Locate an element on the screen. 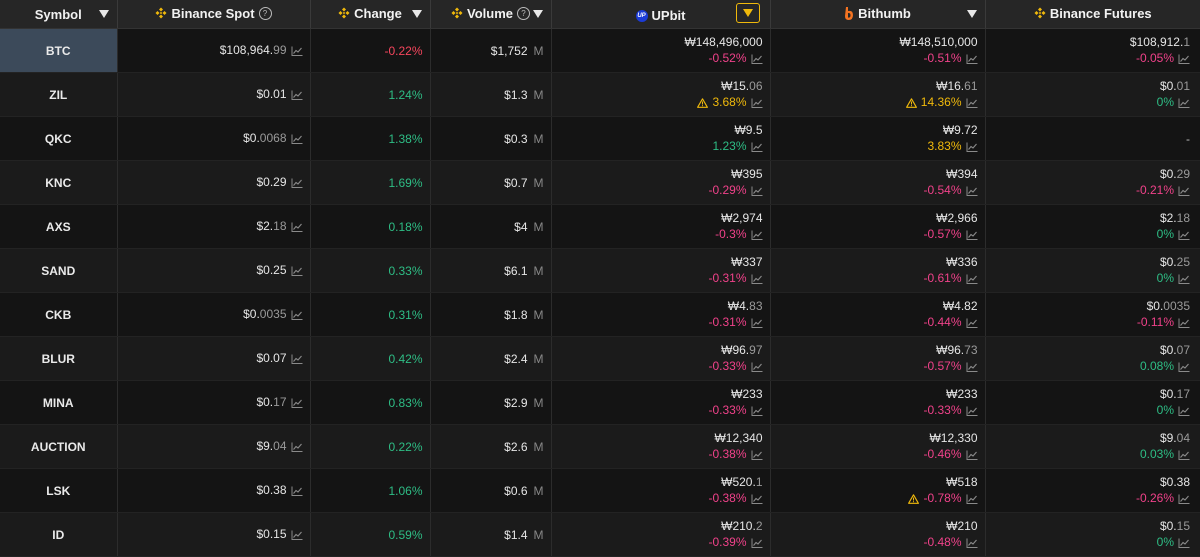  volume-value: $1.8 is located at coordinates (516, 314).